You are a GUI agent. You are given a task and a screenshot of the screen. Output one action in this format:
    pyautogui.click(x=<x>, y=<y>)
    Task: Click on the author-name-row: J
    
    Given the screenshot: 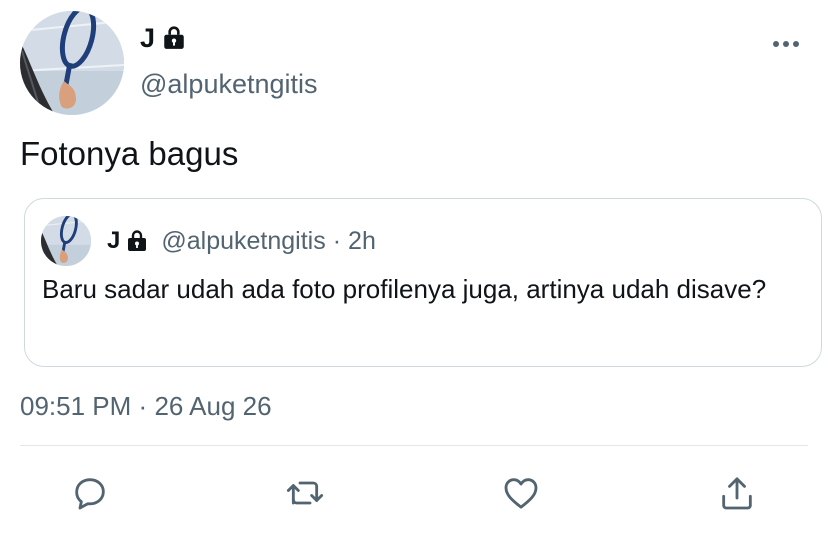 What is the action you would take?
    pyautogui.click(x=163, y=38)
    